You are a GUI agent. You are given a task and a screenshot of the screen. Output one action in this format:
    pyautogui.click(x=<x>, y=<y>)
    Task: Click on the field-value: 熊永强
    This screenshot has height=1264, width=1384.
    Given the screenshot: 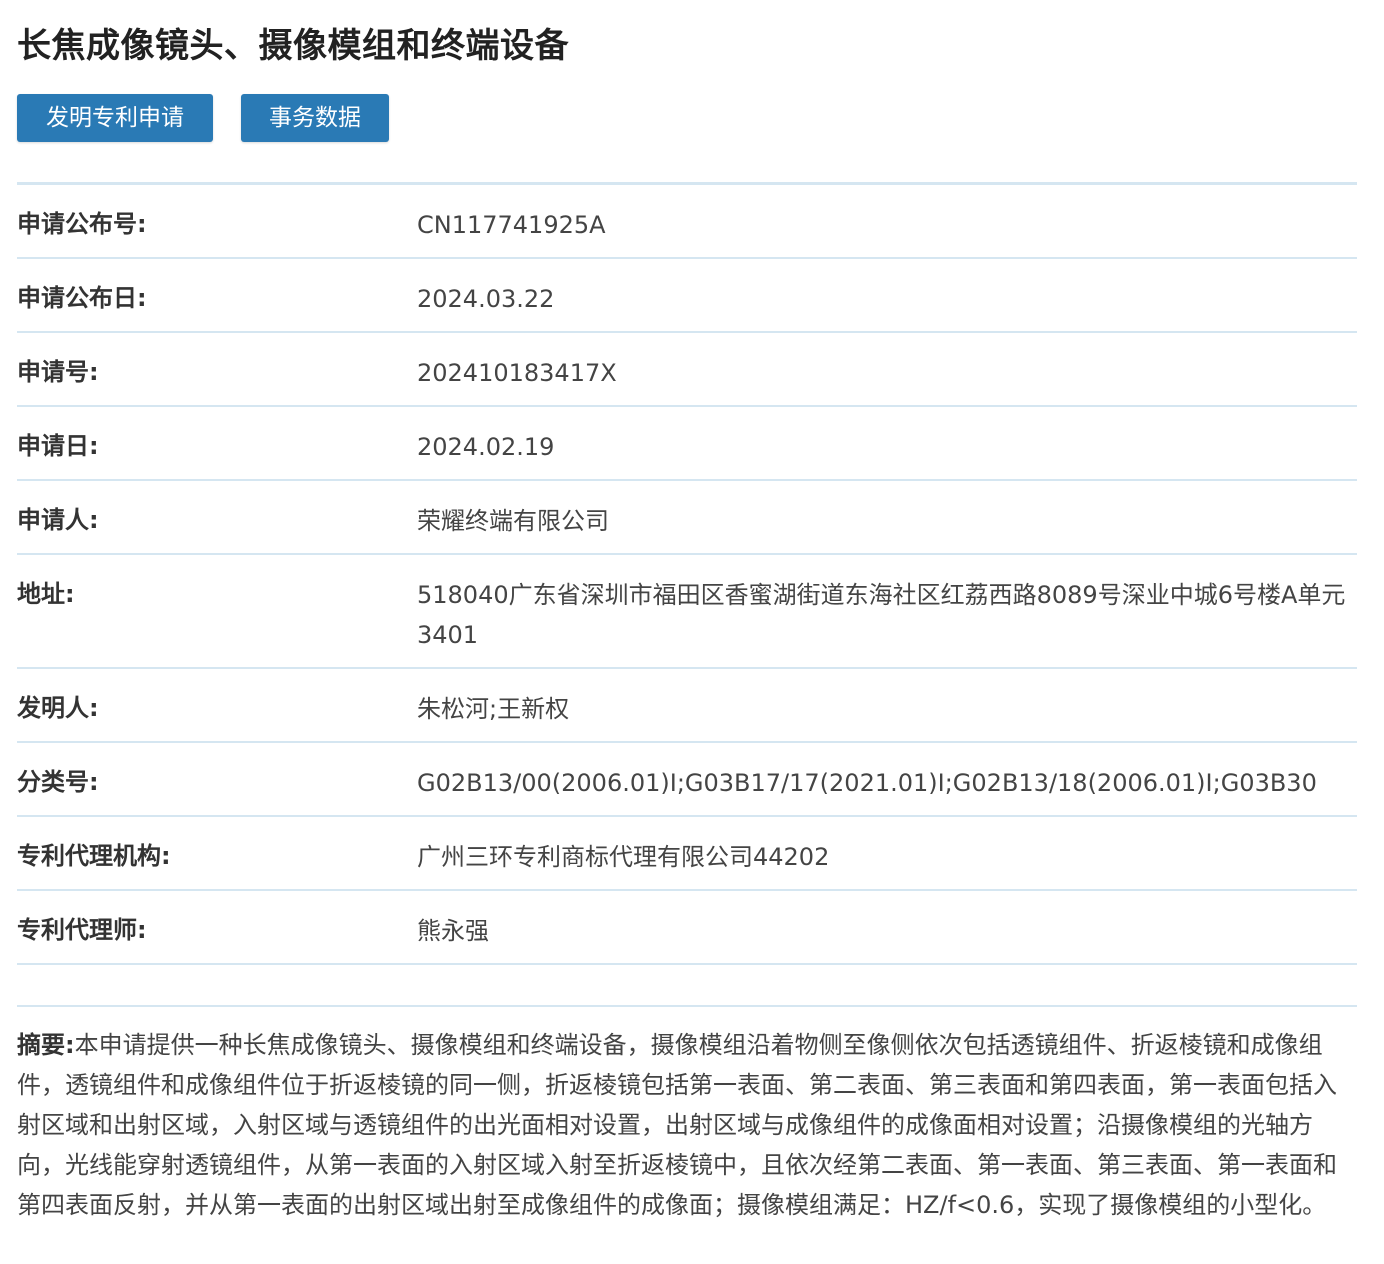 What is the action you would take?
    pyautogui.click(x=453, y=931)
    